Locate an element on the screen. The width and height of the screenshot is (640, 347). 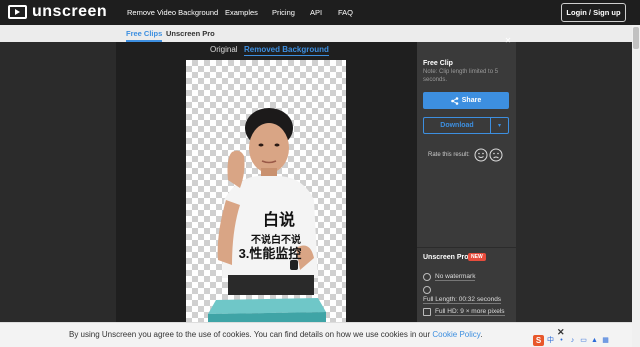
pro-title: Unscreen Pro is located at coordinates (446, 257).